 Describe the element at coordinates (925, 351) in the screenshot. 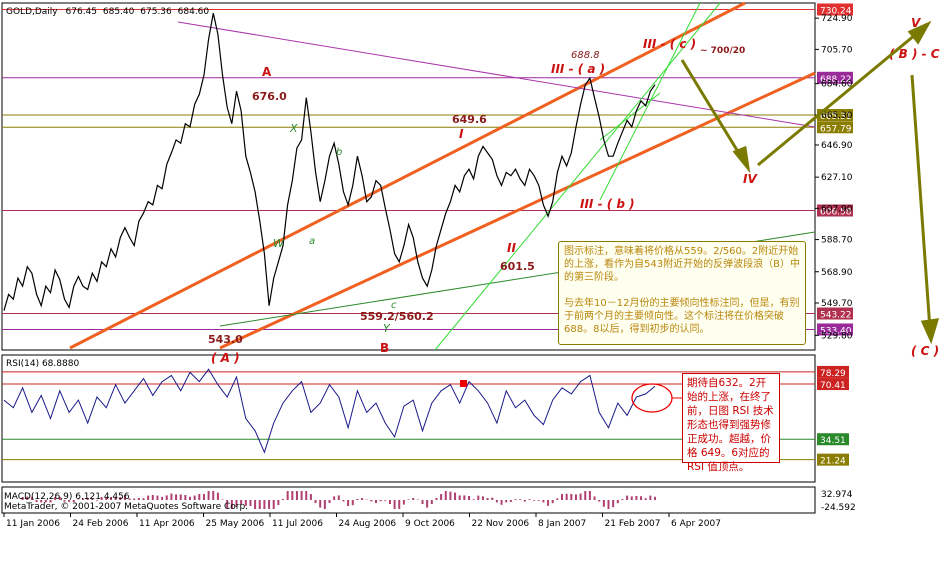

I see `label-paren-C: ( C )` at that location.